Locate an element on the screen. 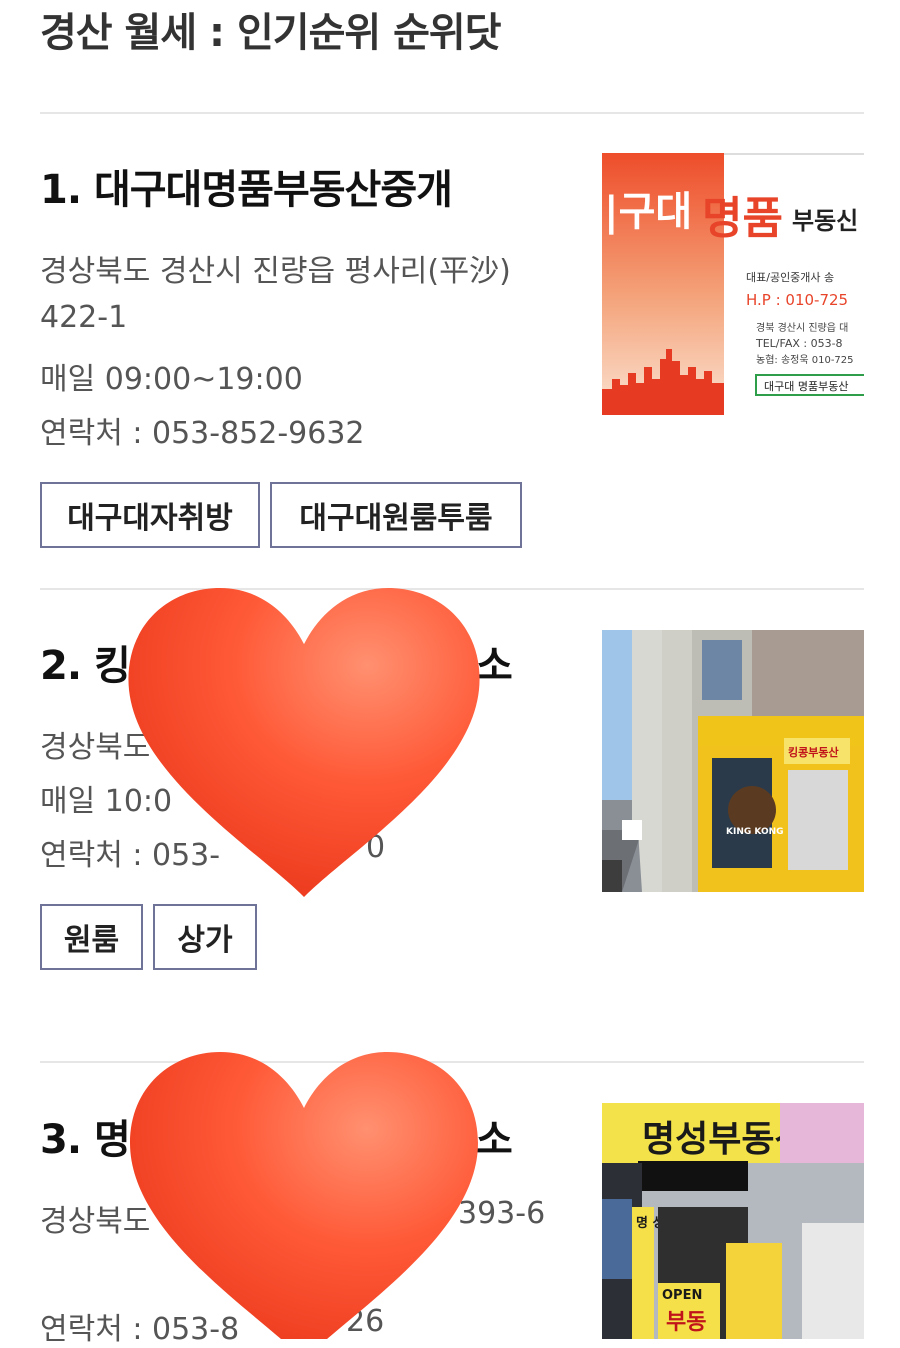  thumb-badge: 대구대 명품부동산 is located at coordinates (806, 386).